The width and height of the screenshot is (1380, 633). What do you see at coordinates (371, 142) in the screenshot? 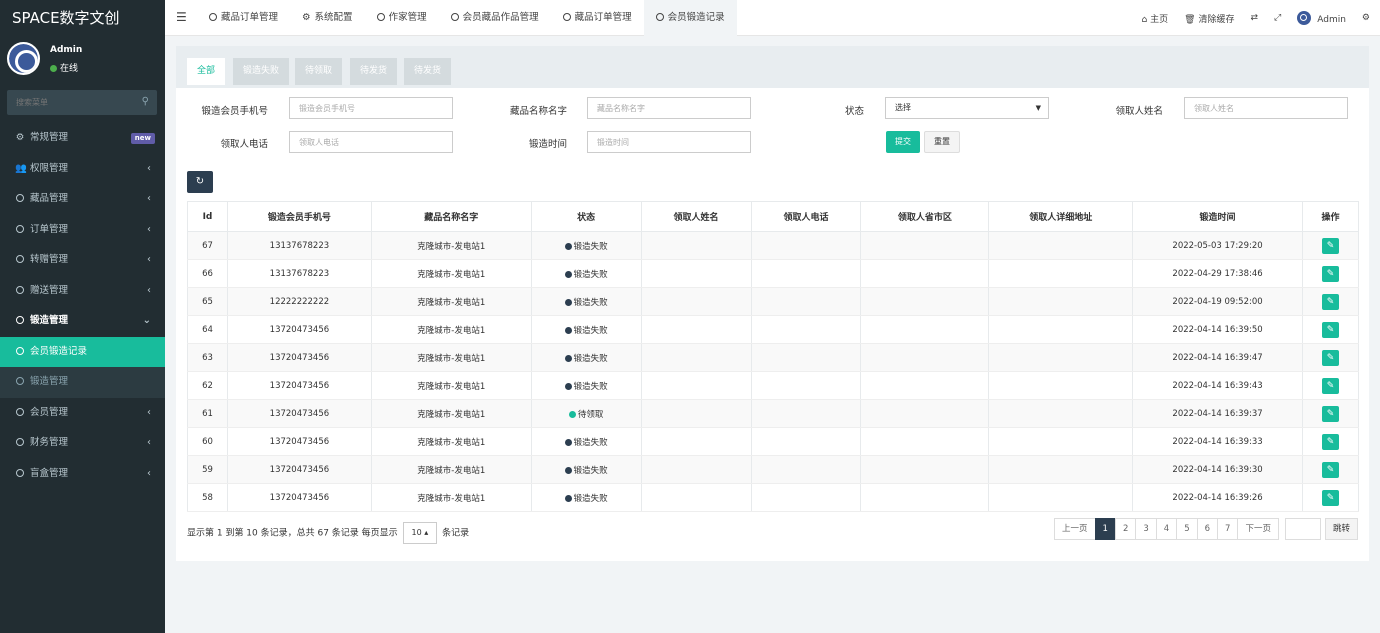
I see `receiver-phone-input` at bounding box center [371, 142].